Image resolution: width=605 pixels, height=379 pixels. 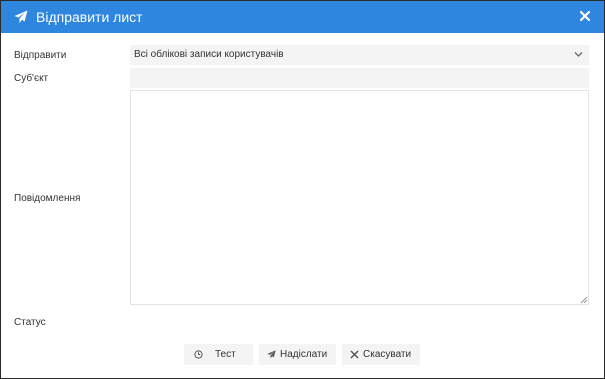 I want to click on cancel-button: Скасувати, so click(x=381, y=354).